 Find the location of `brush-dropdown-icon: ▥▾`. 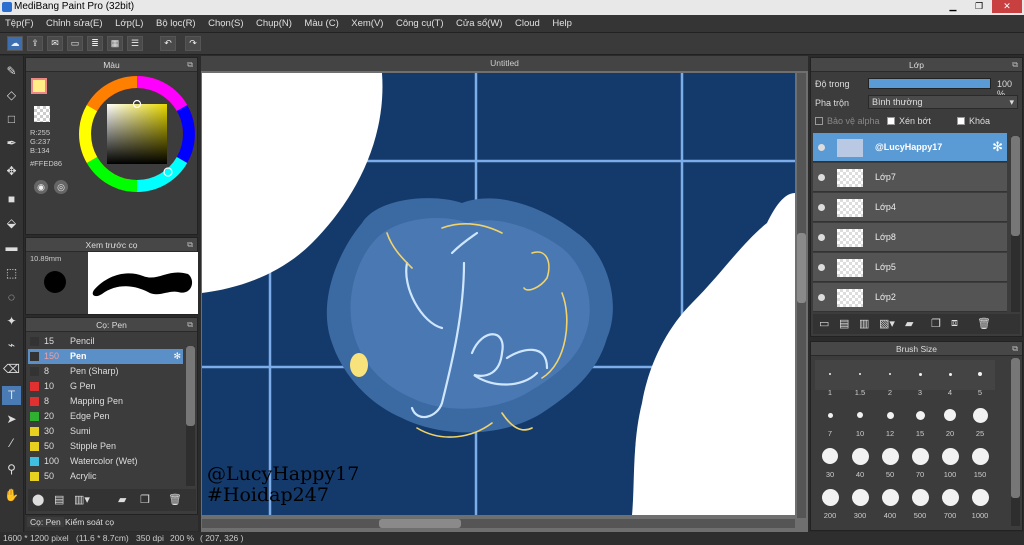

brush-dropdown-icon: ▥▾ is located at coordinates (82, 499).